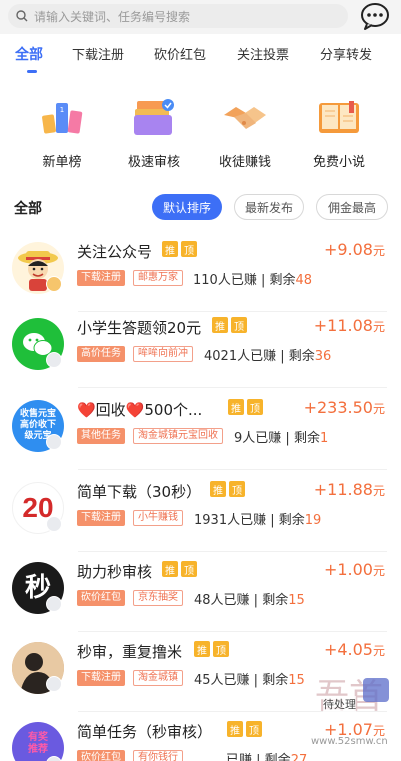  I want to click on task-merchant-tag: 京东抽奖, so click(158, 598).